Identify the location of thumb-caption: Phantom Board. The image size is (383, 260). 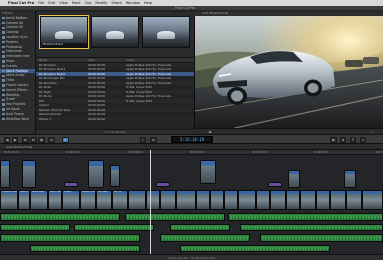
(64, 45).